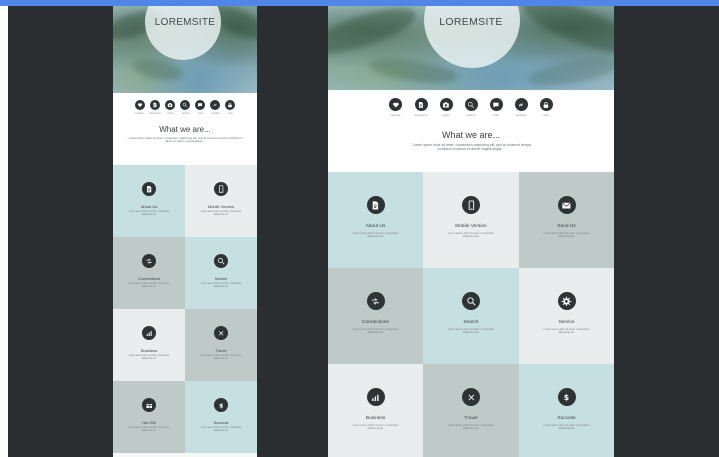 This screenshot has height=457, width=719. Describe the element at coordinates (149, 422) in the screenshot. I see `service-label: Hot Gift` at that location.